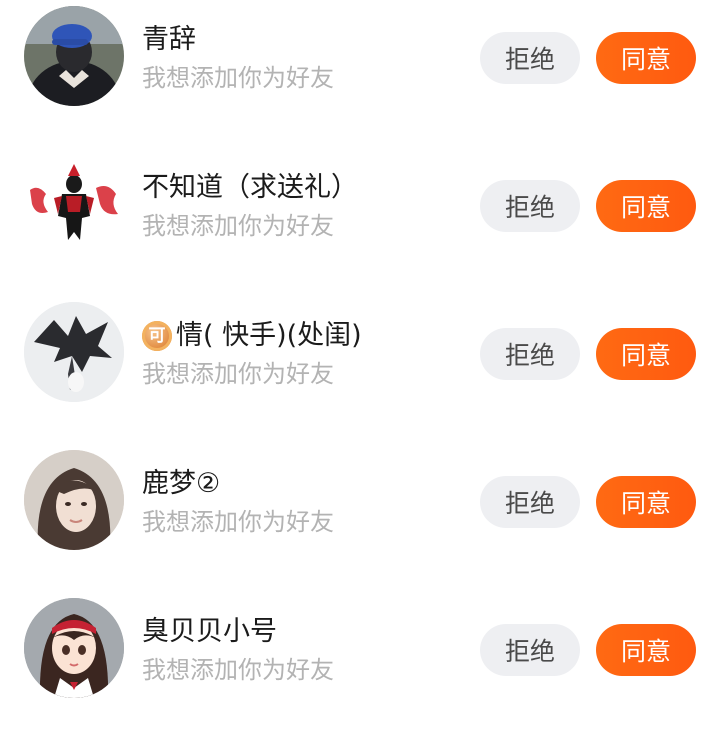  I want to click on user-name: 鹿梦②, so click(181, 484).